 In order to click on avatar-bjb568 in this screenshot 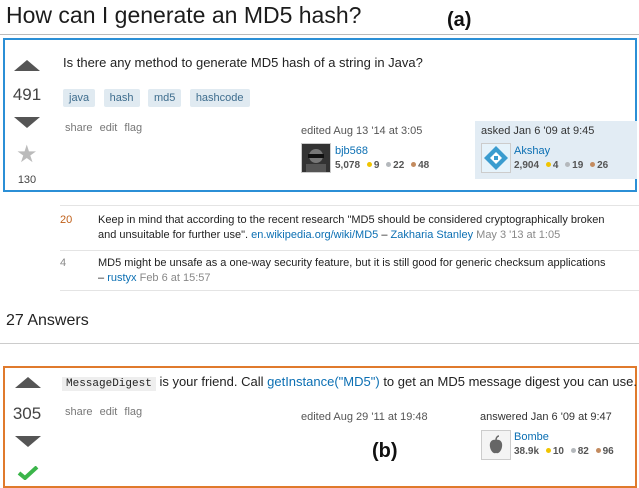, I will do `click(316, 158)`.